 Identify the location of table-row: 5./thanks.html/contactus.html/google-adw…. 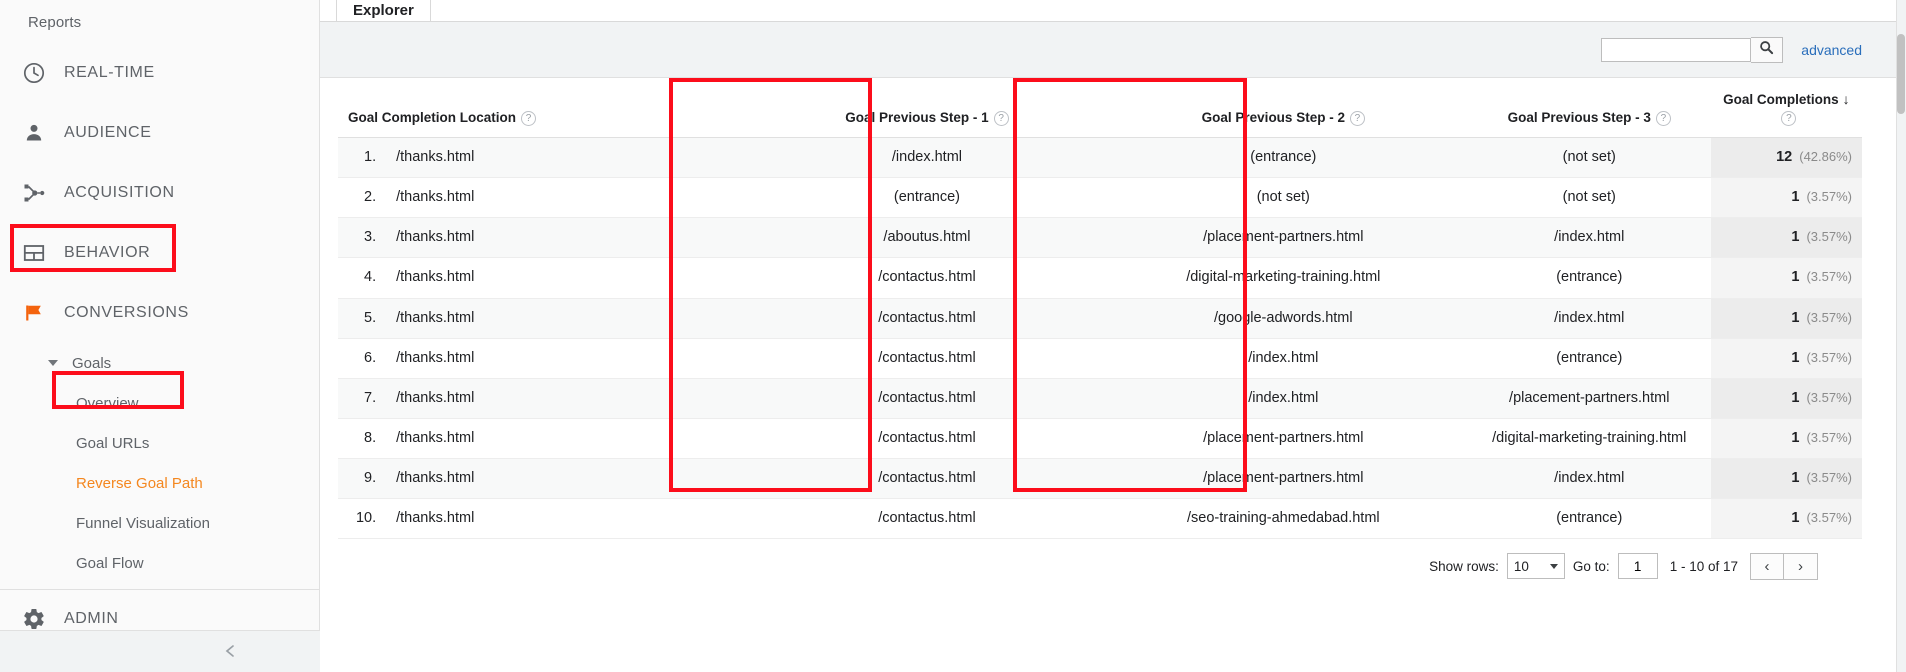
(1100, 318).